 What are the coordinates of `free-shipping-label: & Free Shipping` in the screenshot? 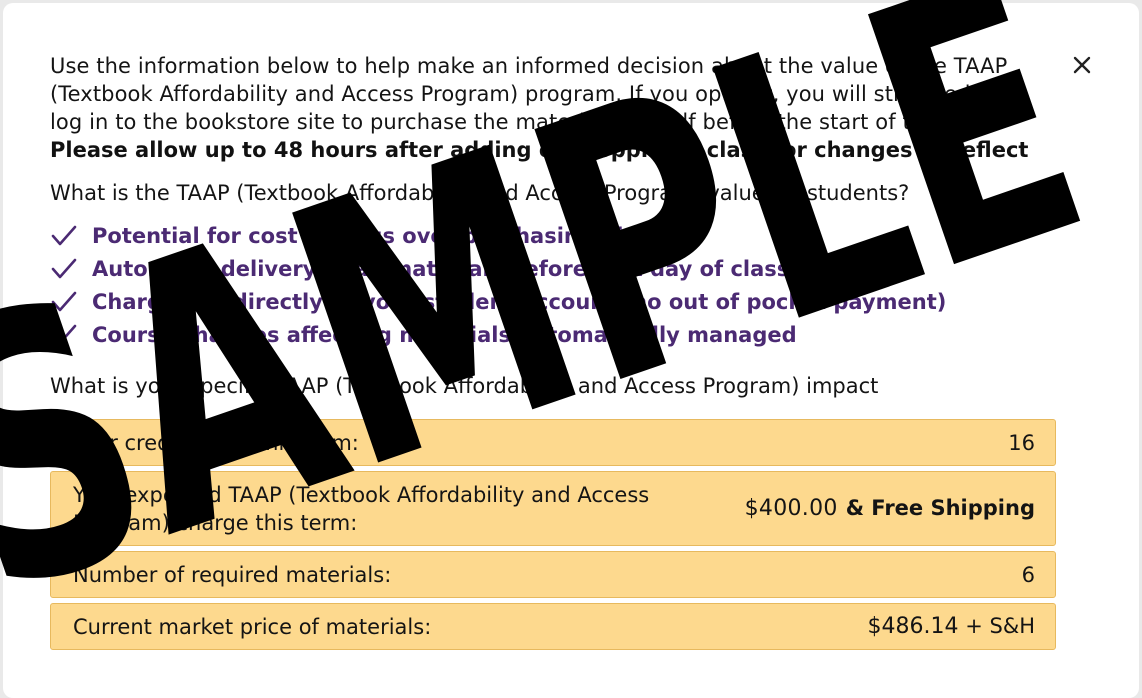 It's located at (940, 508).